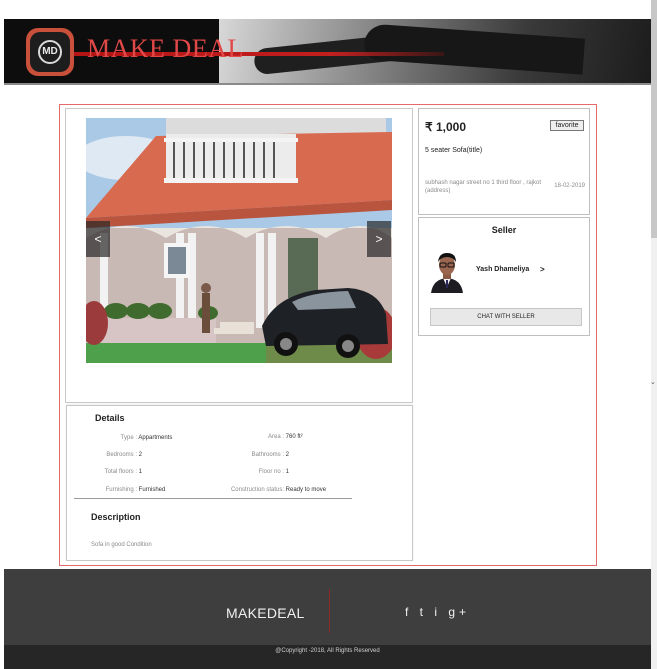 The image size is (657, 669). I want to click on details-heading: Details, so click(110, 418).